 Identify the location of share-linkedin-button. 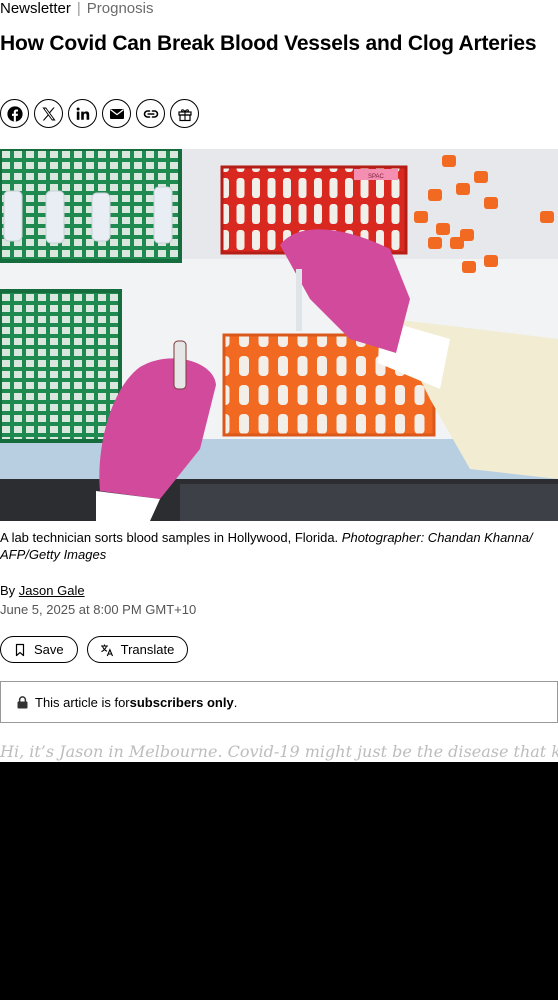
(82, 113).